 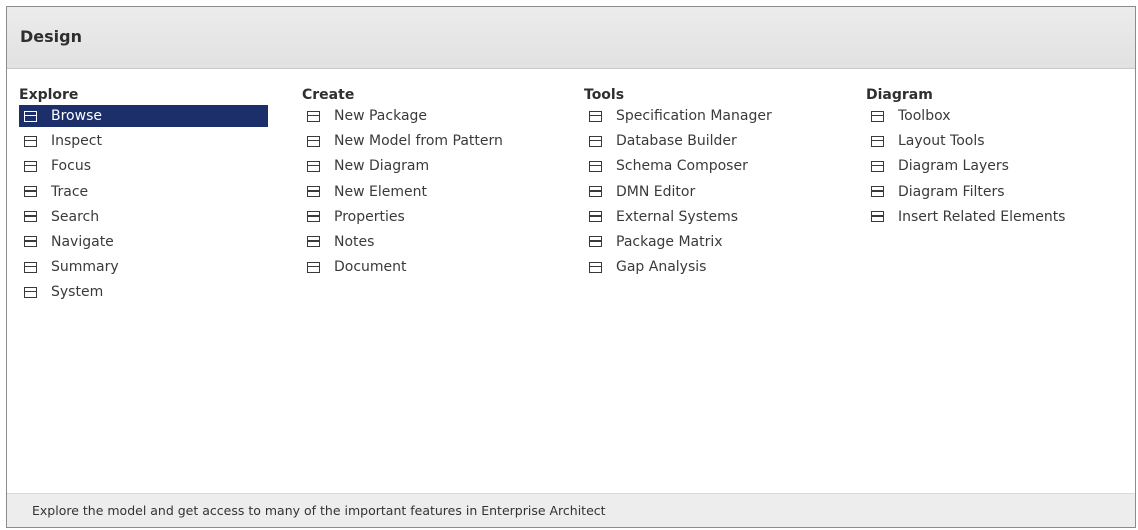 What do you see at coordinates (402, 242) in the screenshot?
I see `menu-item-notes: Notes` at bounding box center [402, 242].